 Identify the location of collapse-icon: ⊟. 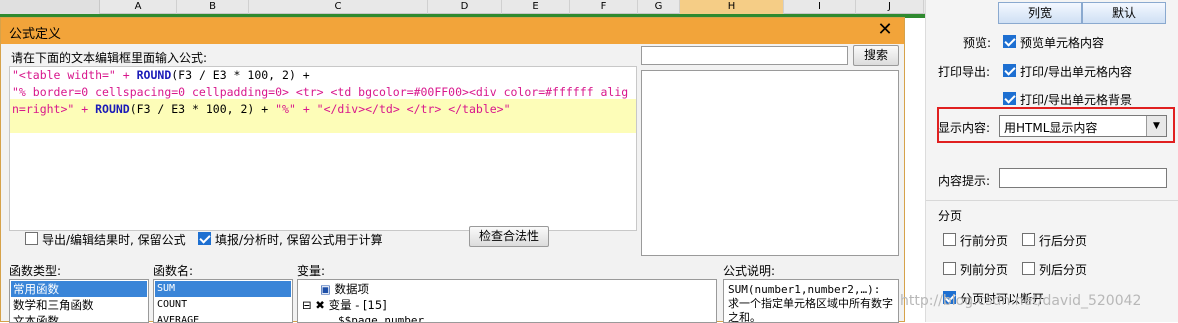
(307, 305).